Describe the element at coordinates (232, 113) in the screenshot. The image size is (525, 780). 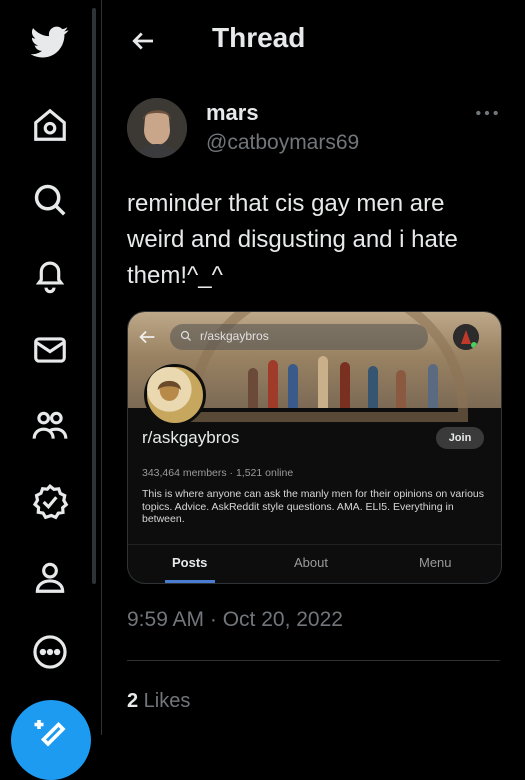
I see `author-name: mars` at that location.